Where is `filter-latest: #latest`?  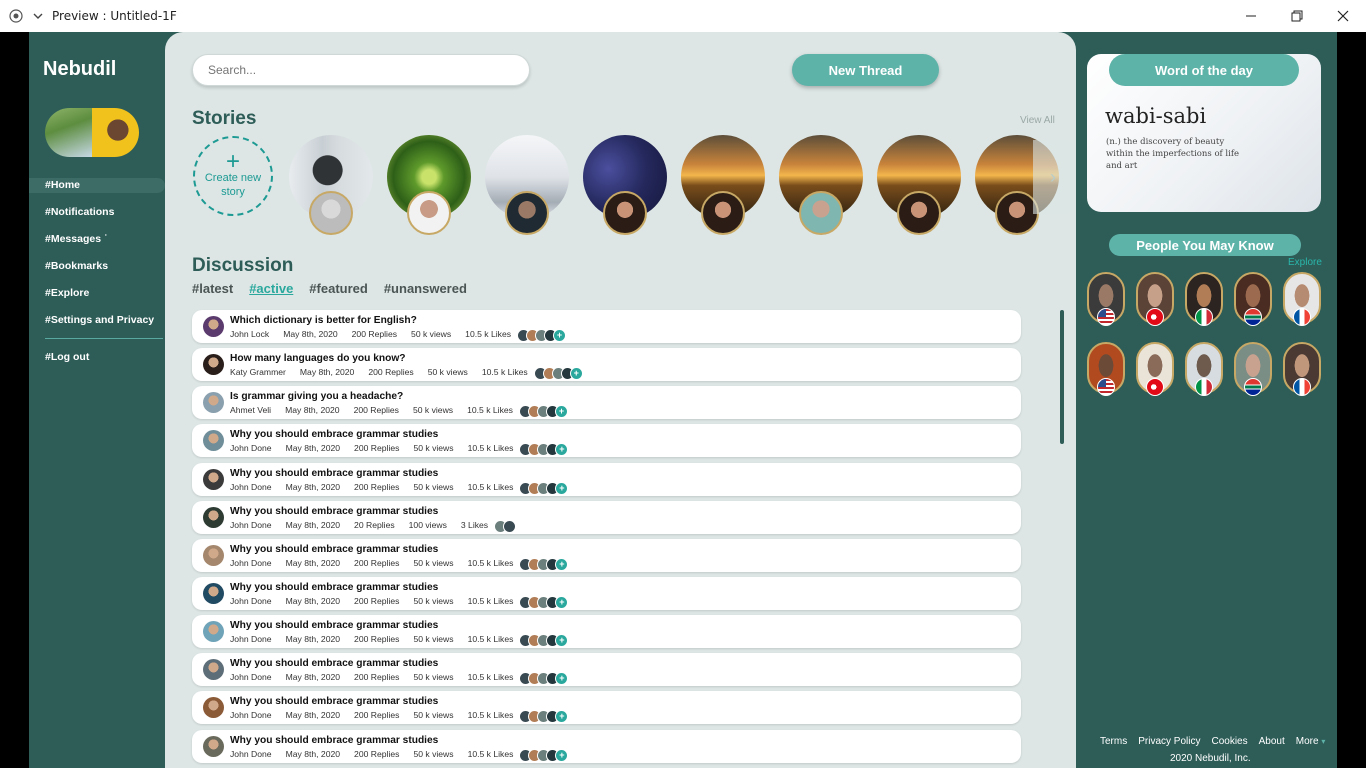
filter-latest: #latest is located at coordinates (212, 288).